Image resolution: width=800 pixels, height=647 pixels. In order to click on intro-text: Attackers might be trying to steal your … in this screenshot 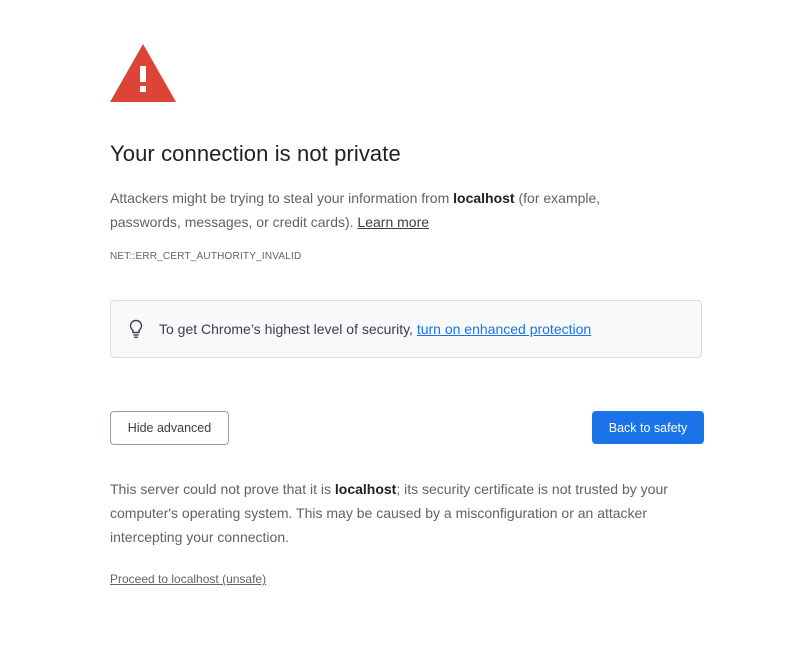, I will do `click(390, 210)`.